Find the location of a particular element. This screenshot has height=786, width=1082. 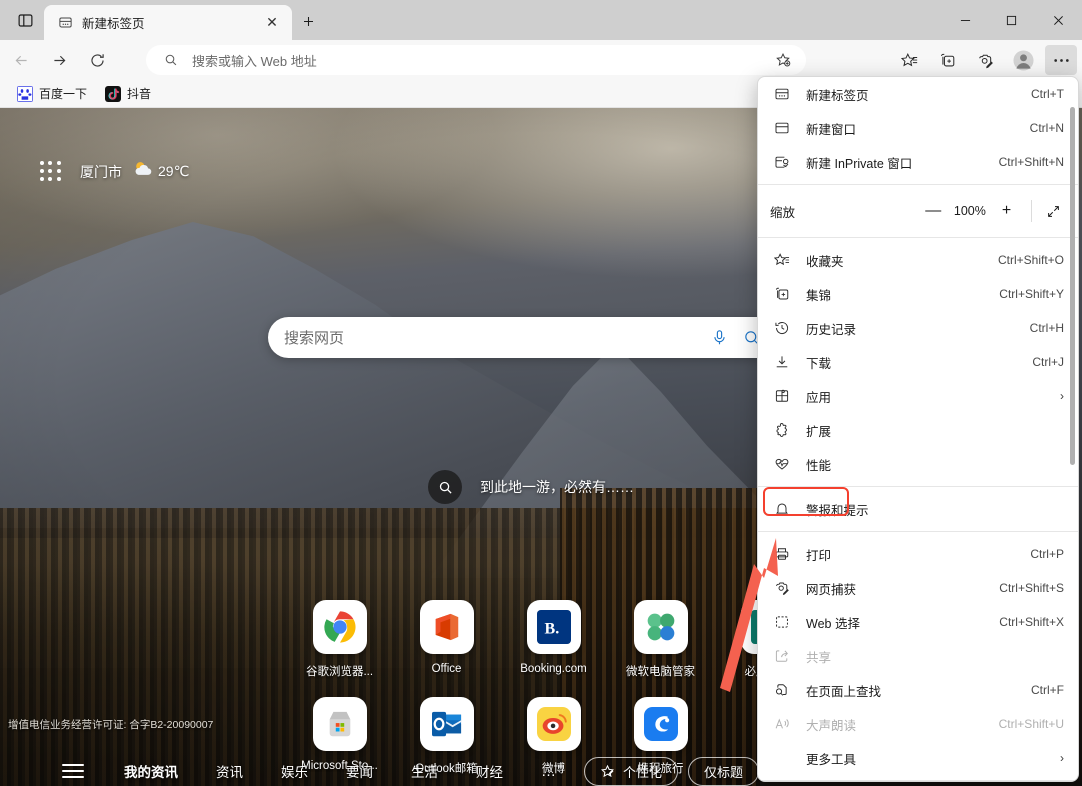

menu-item-downloads: 下载 Ctrl+J is located at coordinates (918, 362).